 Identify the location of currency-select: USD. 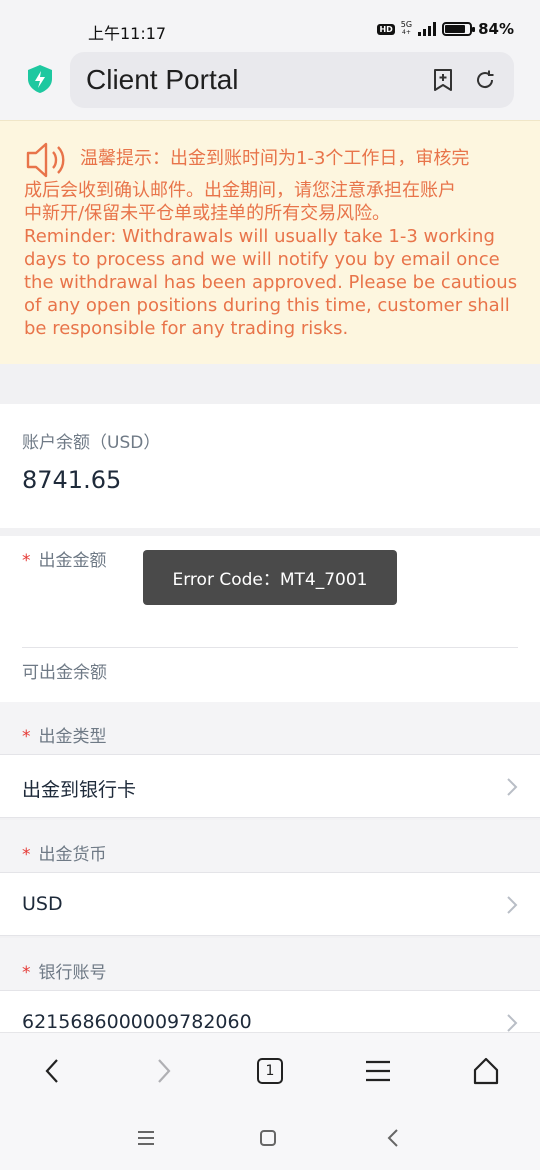
(270, 904).